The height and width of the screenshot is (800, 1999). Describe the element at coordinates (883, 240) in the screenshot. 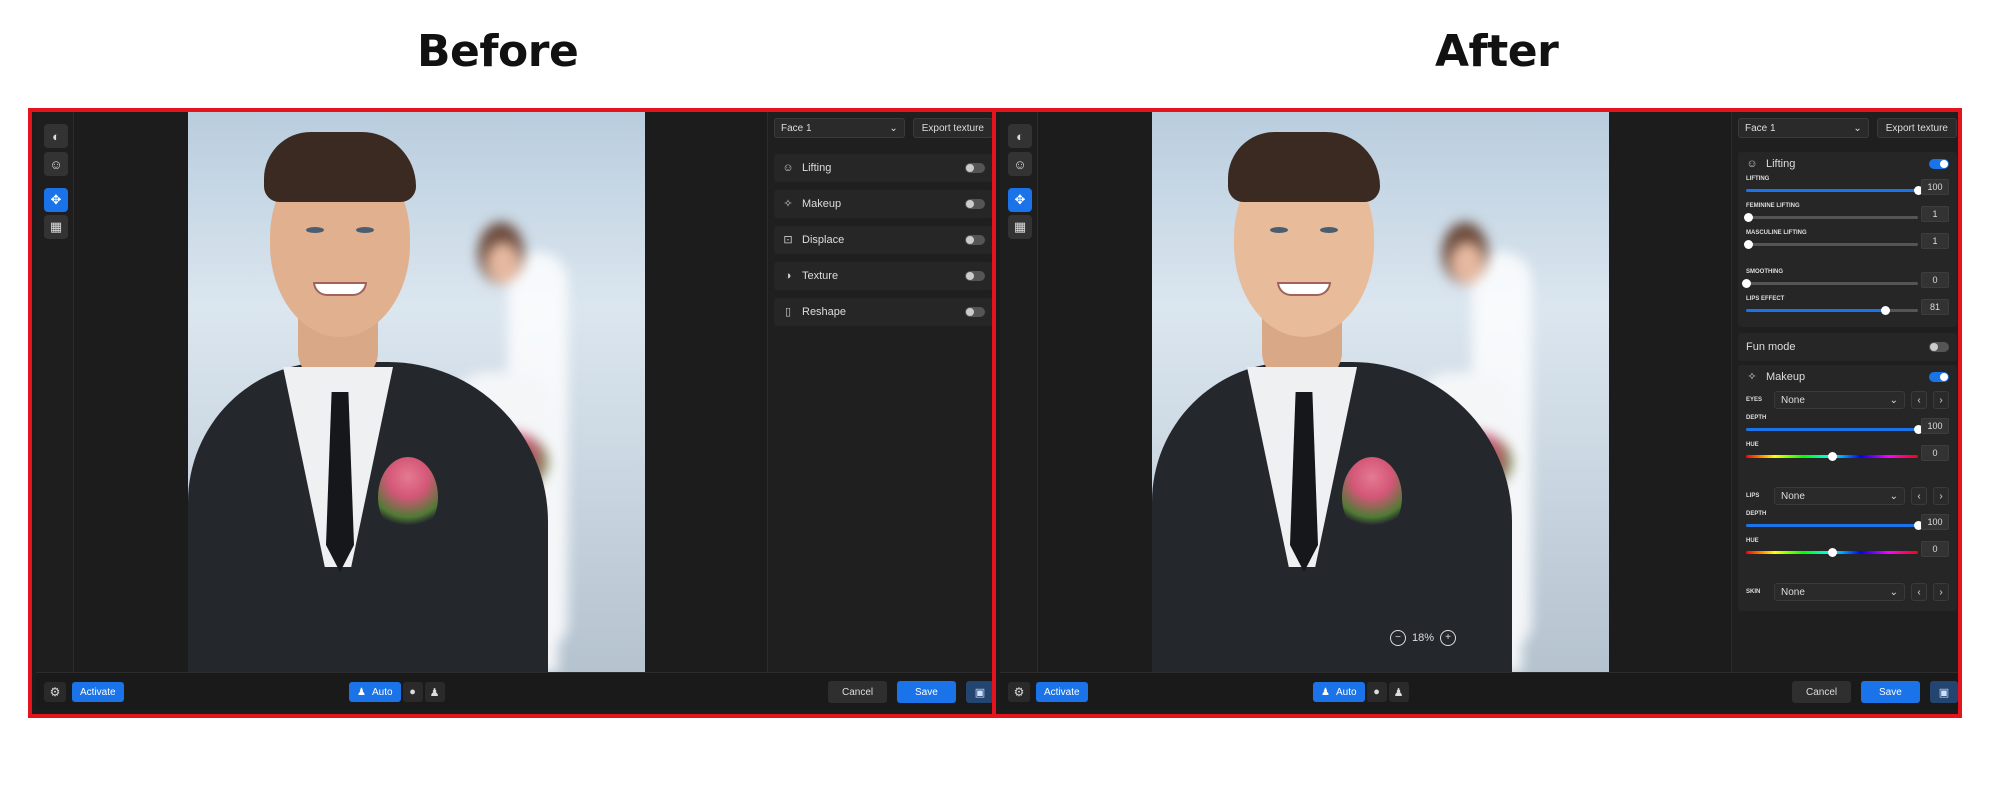

I see `feature-displace: ⊡ Displace` at that location.